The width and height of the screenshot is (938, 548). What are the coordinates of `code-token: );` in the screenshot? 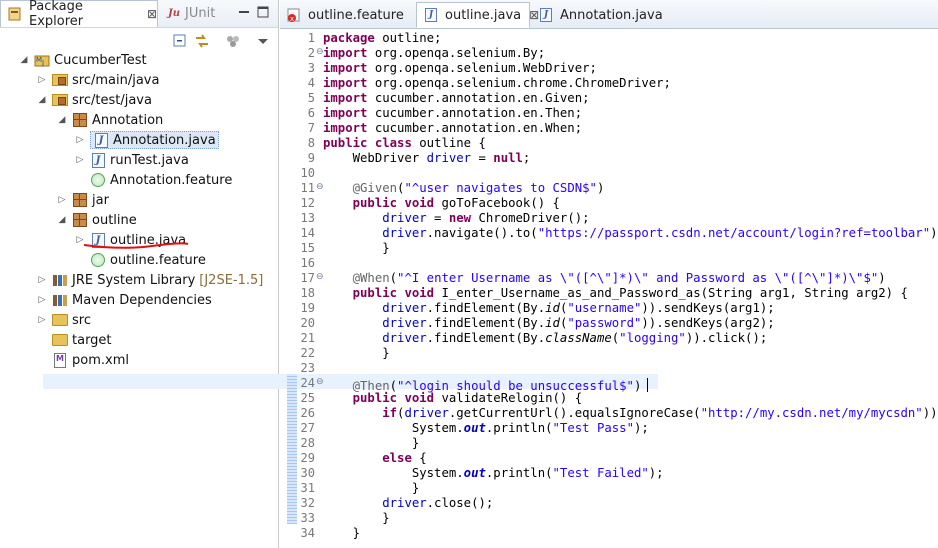 It's located at (641, 428).